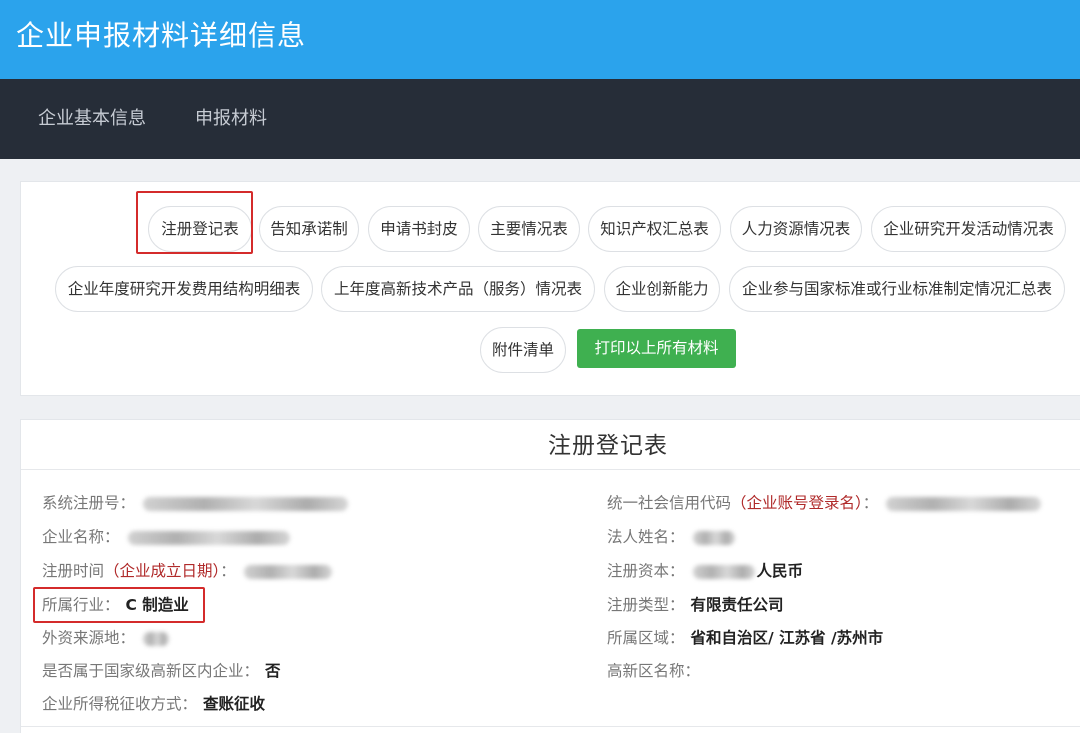 The image size is (1080, 733). I want to click on field-industry: 所属行业： C 制造业, so click(115, 605).